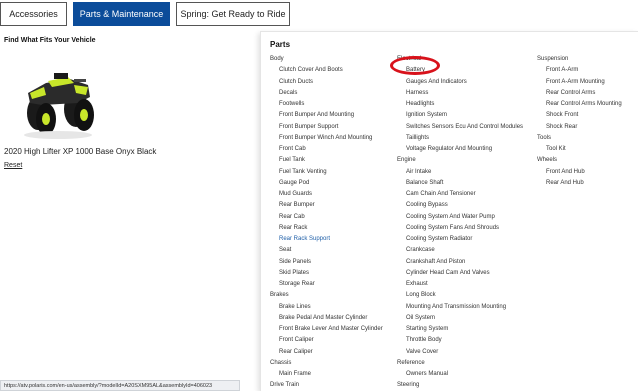 The width and height of the screenshot is (638, 391). Describe the element at coordinates (460, 149) in the screenshot. I see `part-link-voltage-regulator-and-mounting: Voltage Regulator And Mounting` at that location.